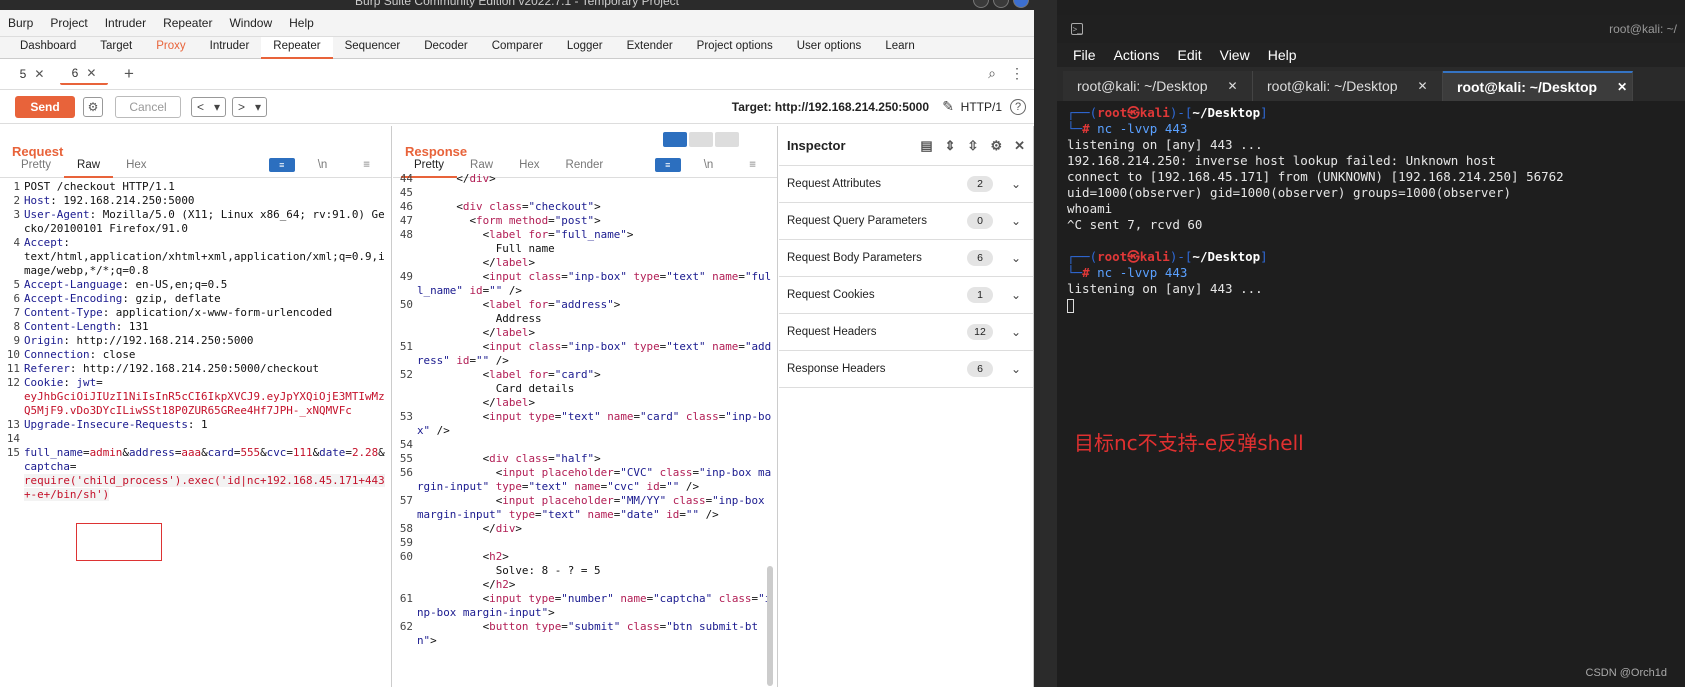 Image resolution: width=1685 pixels, height=687 pixels. I want to click on inspector-row-label: Request Cookies, so click(831, 295).